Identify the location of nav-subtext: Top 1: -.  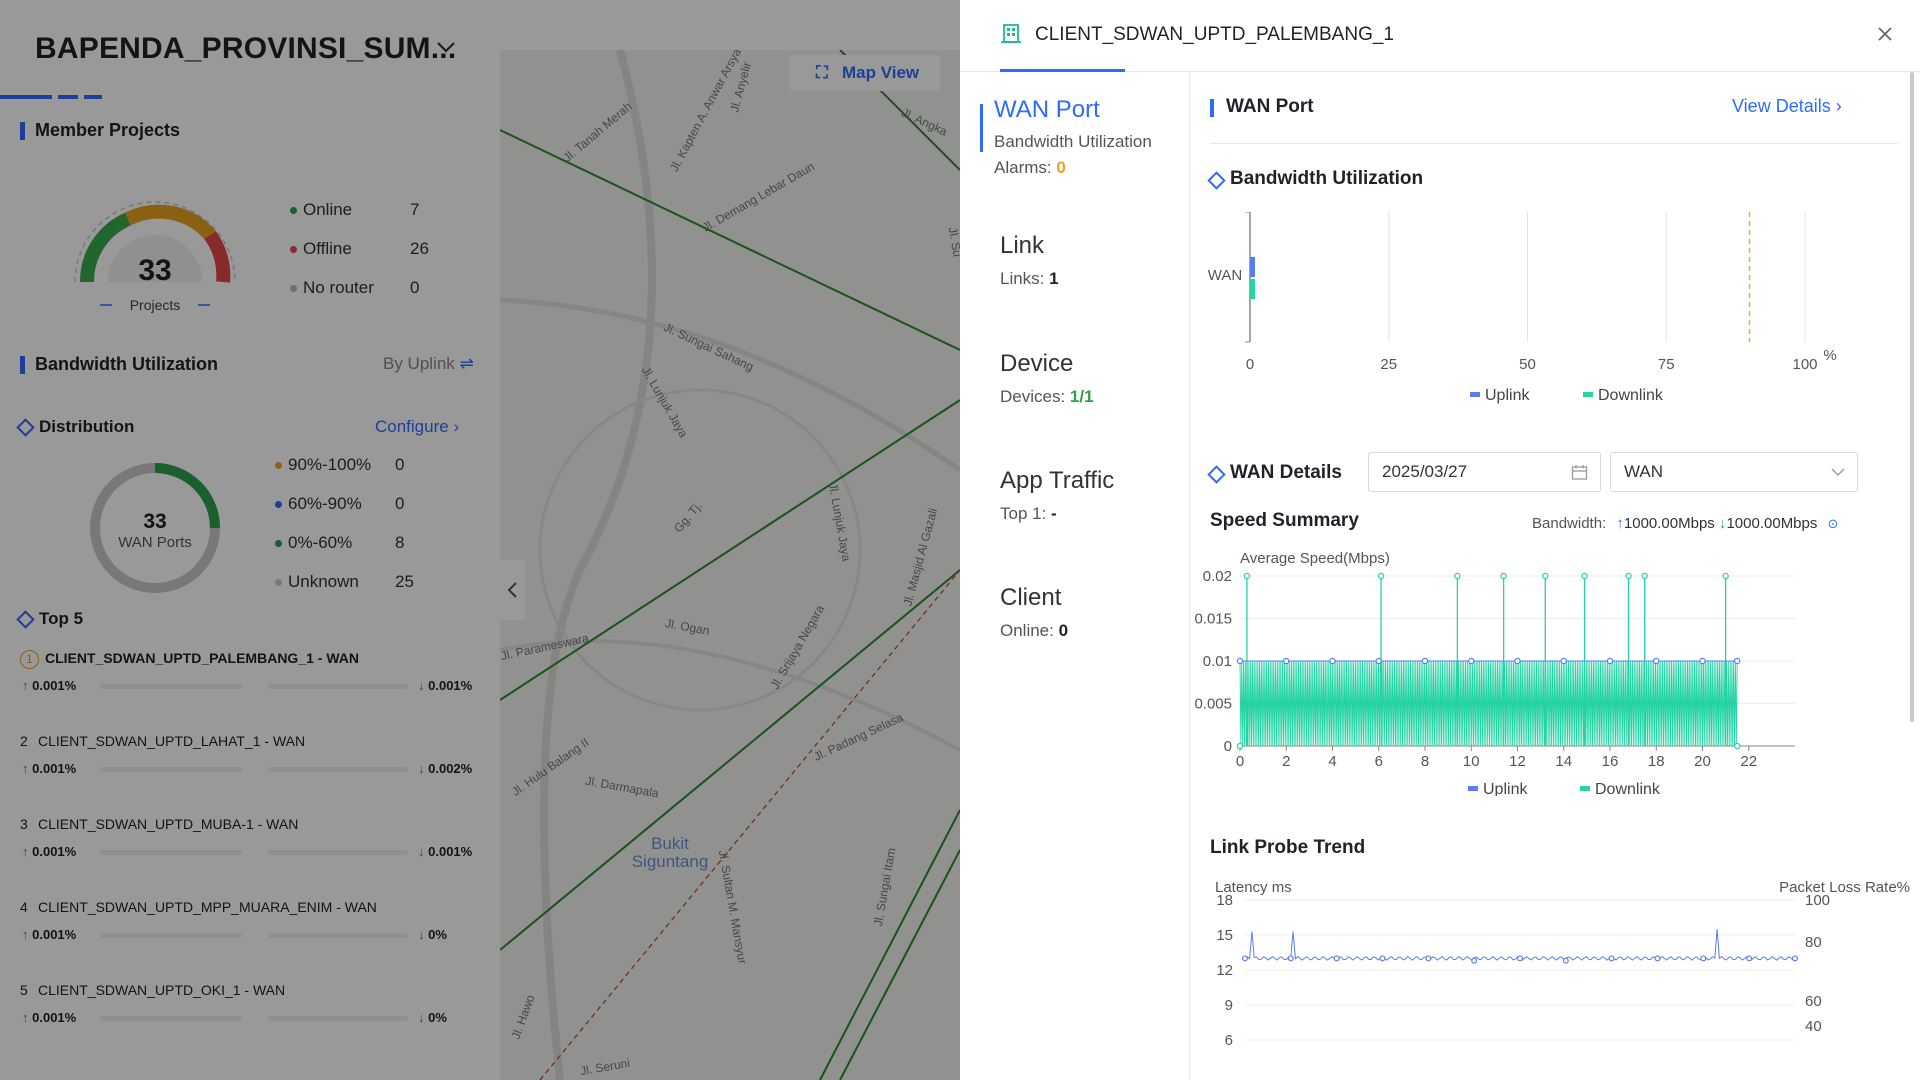
(1028, 514).